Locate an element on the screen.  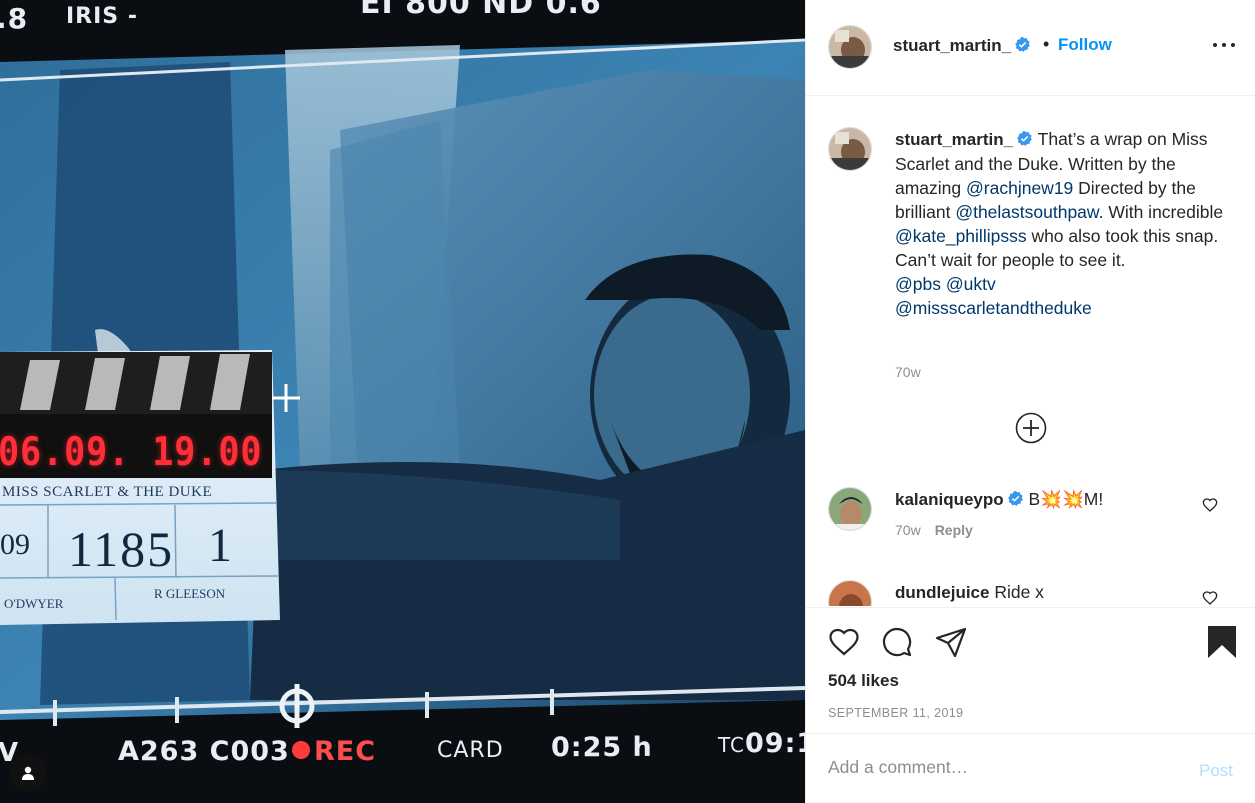
hud-timecode: TC09:1 is located at coordinates (761, 743).